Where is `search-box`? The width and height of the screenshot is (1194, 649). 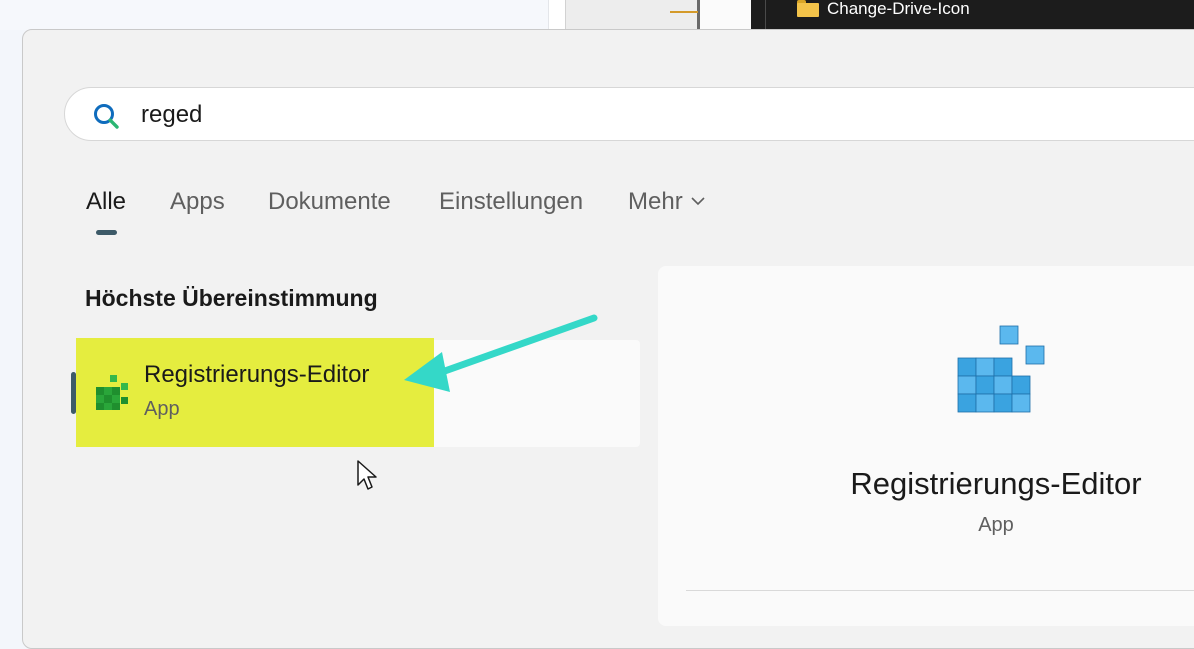 search-box is located at coordinates (629, 114).